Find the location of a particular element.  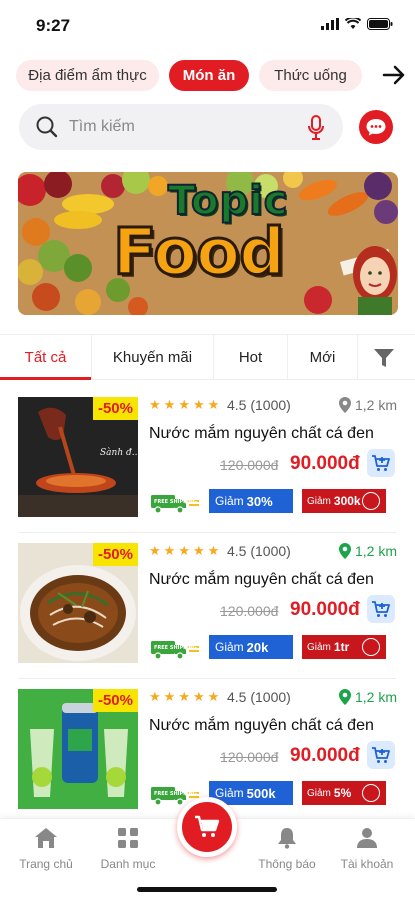

coupon-voucher: Giảm 1tr is located at coordinates (344, 647).